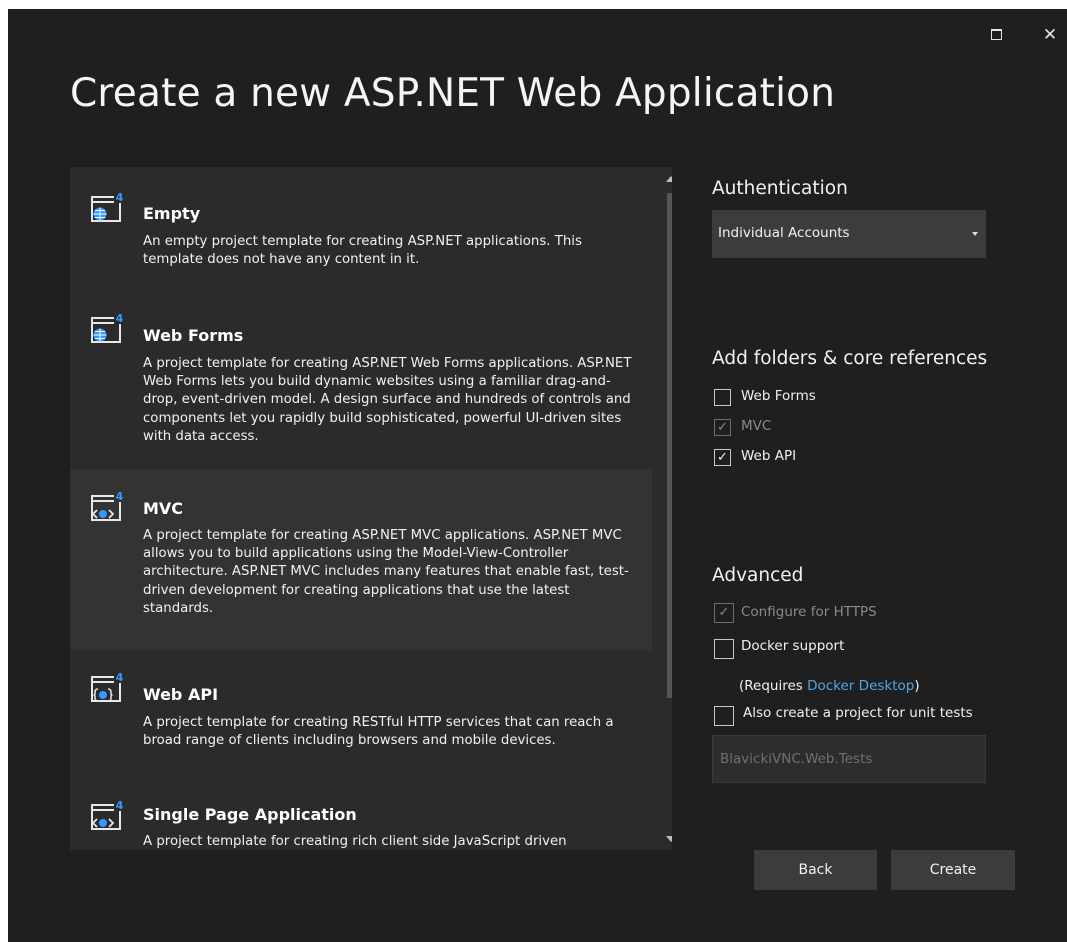  Describe the element at coordinates (780, 188) in the screenshot. I see `authentication-heading: Authentication` at that location.